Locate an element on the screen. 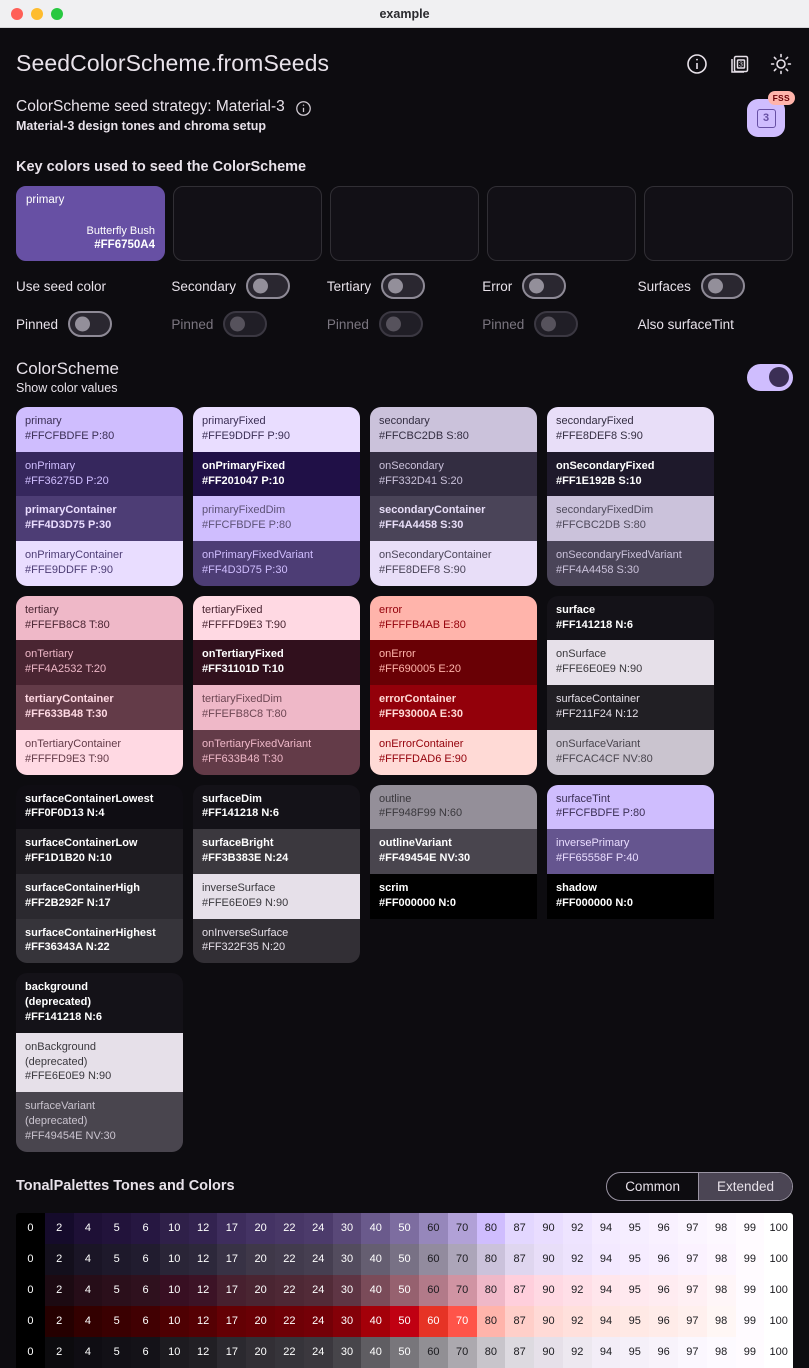  palette-tone-cell: 12 is located at coordinates (203, 1352).